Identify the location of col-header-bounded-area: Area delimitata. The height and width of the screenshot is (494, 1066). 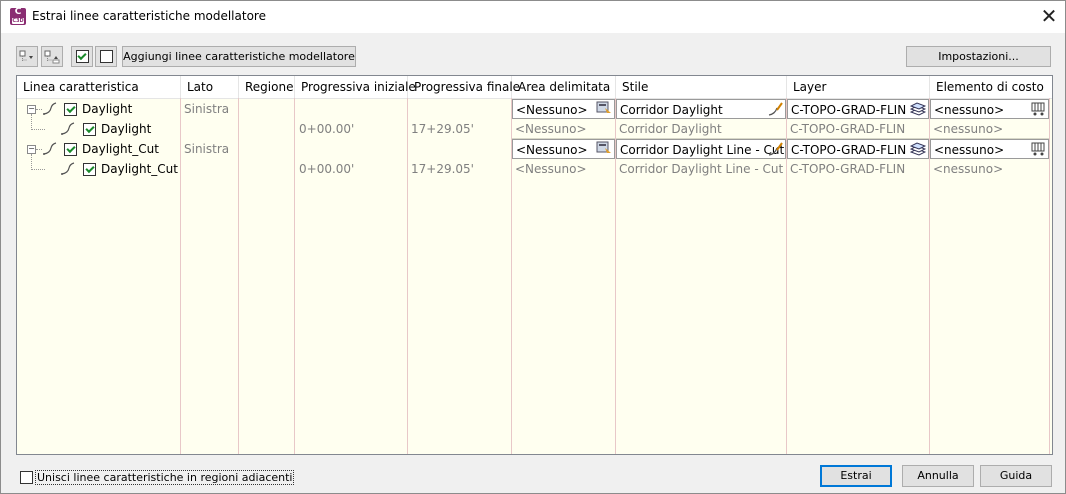
(564, 87).